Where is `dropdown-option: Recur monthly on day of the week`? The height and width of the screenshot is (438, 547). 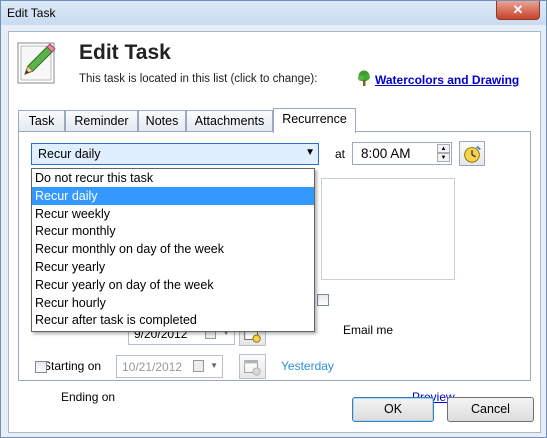 dropdown-option: Recur monthly on day of the week is located at coordinates (173, 249).